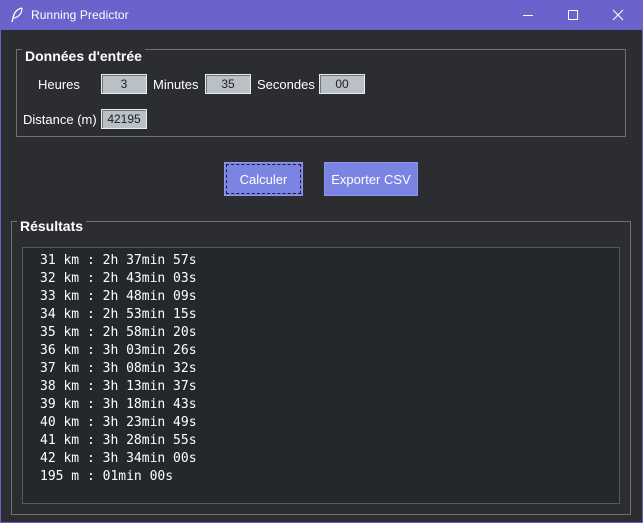  What do you see at coordinates (118, 440) in the screenshot?
I see `result-line: 41 km : 3h 28min 55s` at bounding box center [118, 440].